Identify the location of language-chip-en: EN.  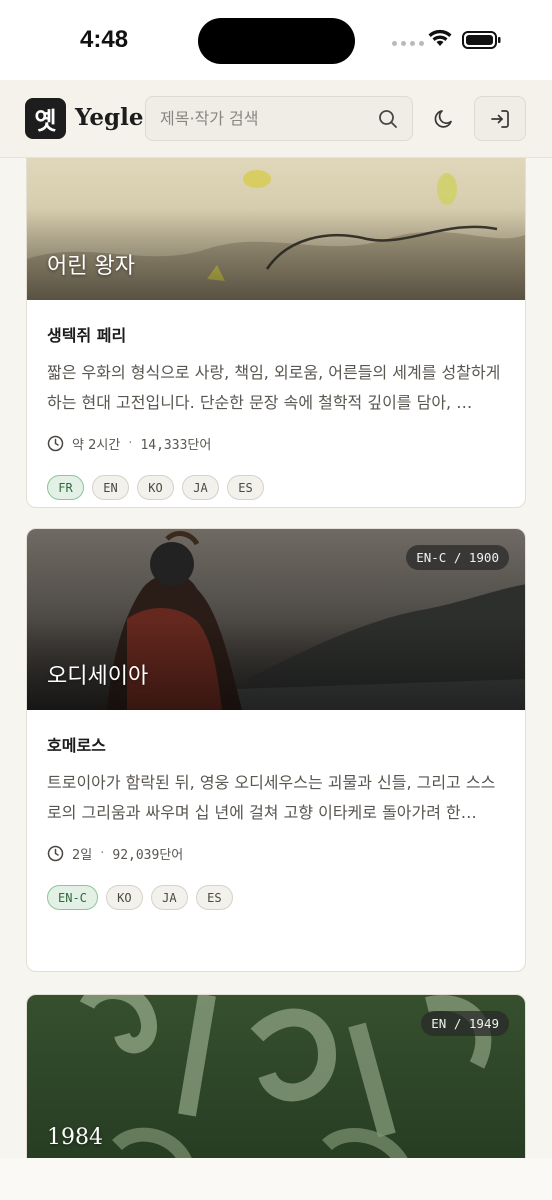
(110, 487).